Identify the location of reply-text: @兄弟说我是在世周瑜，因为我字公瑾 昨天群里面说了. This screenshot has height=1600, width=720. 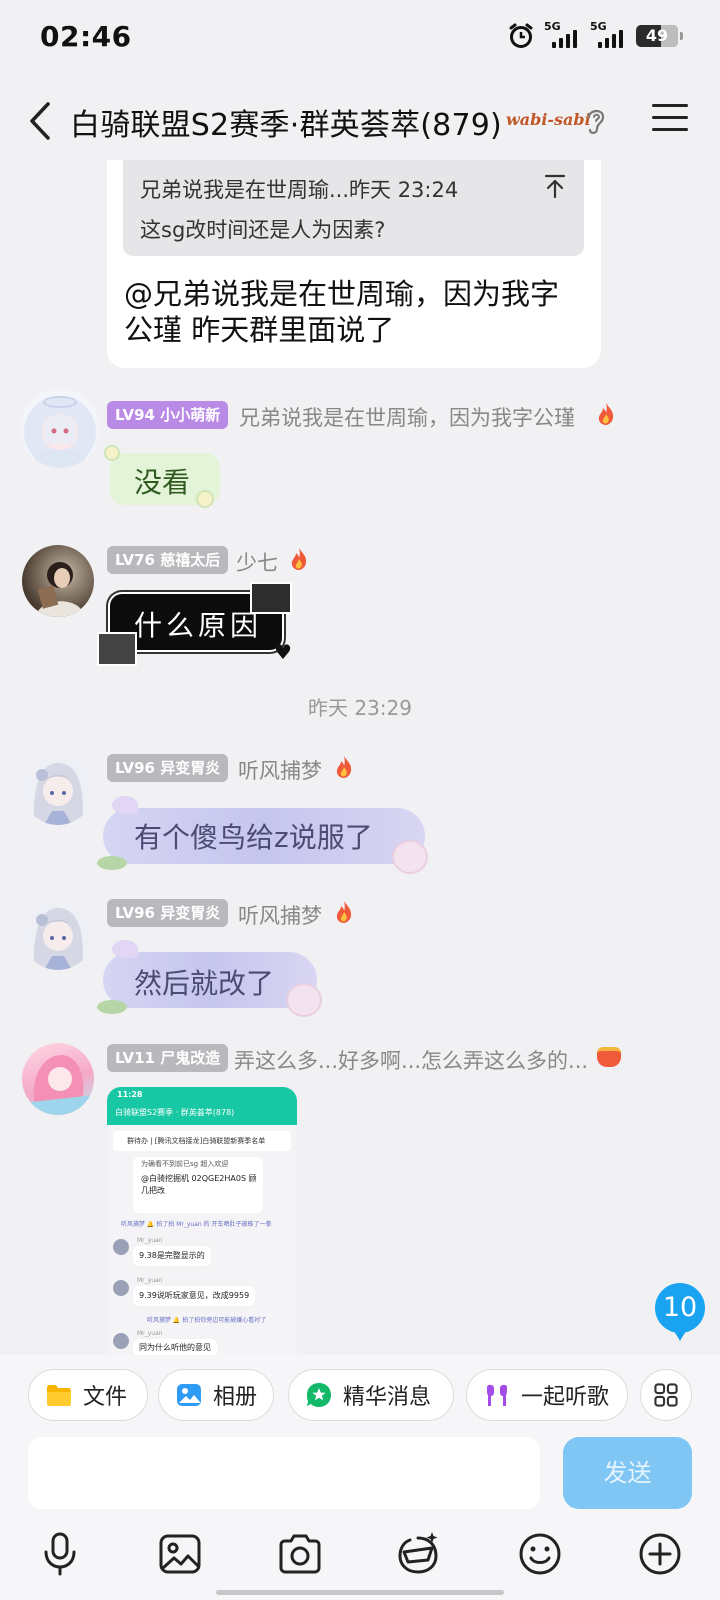
(342, 312).